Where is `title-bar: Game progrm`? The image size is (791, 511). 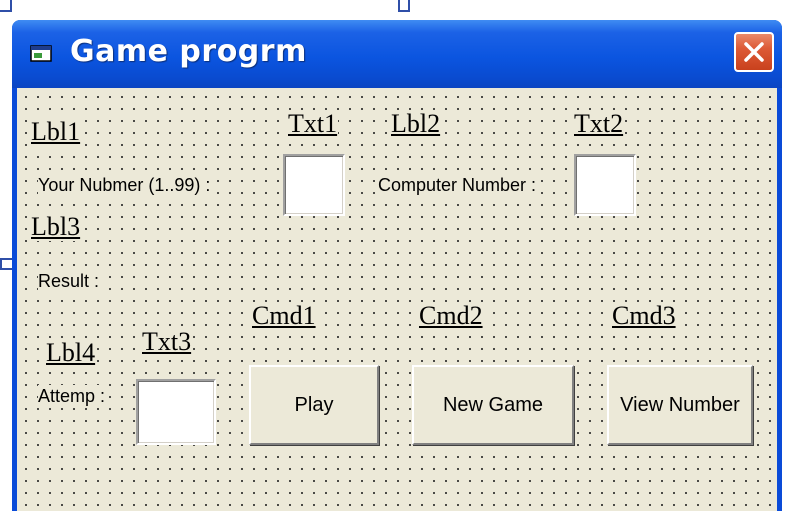
title-bar: Game progrm is located at coordinates (397, 54).